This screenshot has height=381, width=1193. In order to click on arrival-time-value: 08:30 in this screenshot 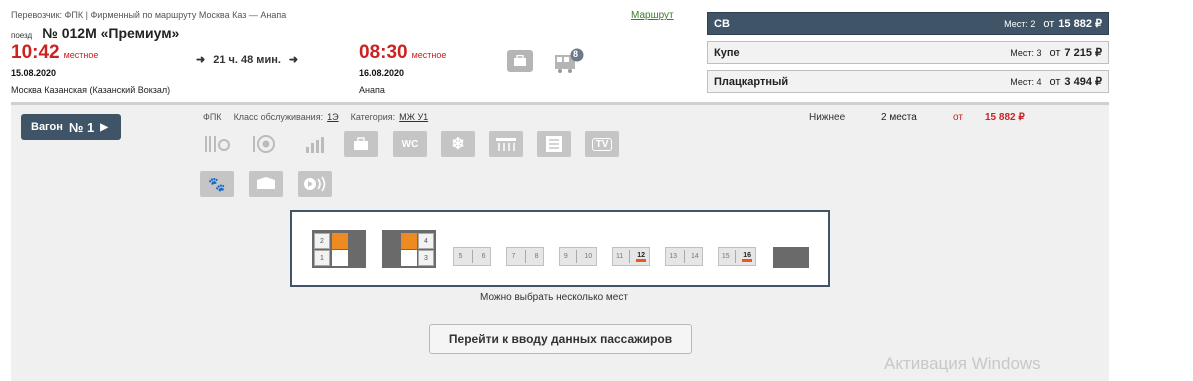, I will do `click(383, 52)`.